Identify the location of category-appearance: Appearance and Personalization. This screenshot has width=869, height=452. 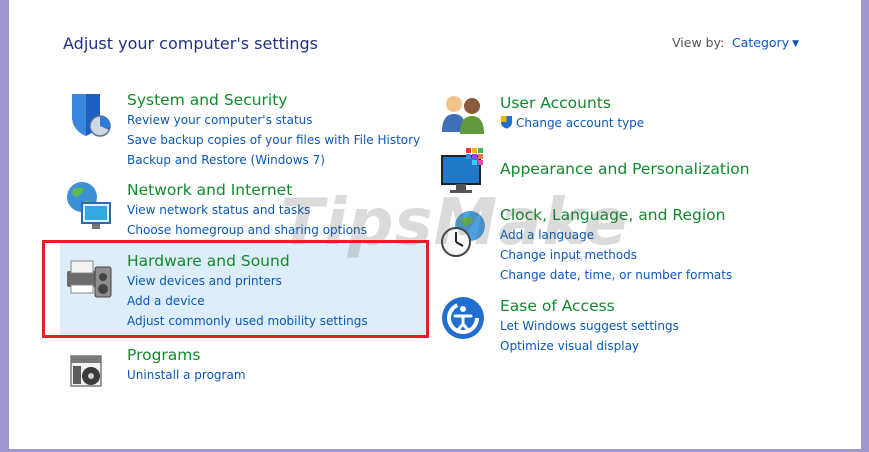
(625, 169).